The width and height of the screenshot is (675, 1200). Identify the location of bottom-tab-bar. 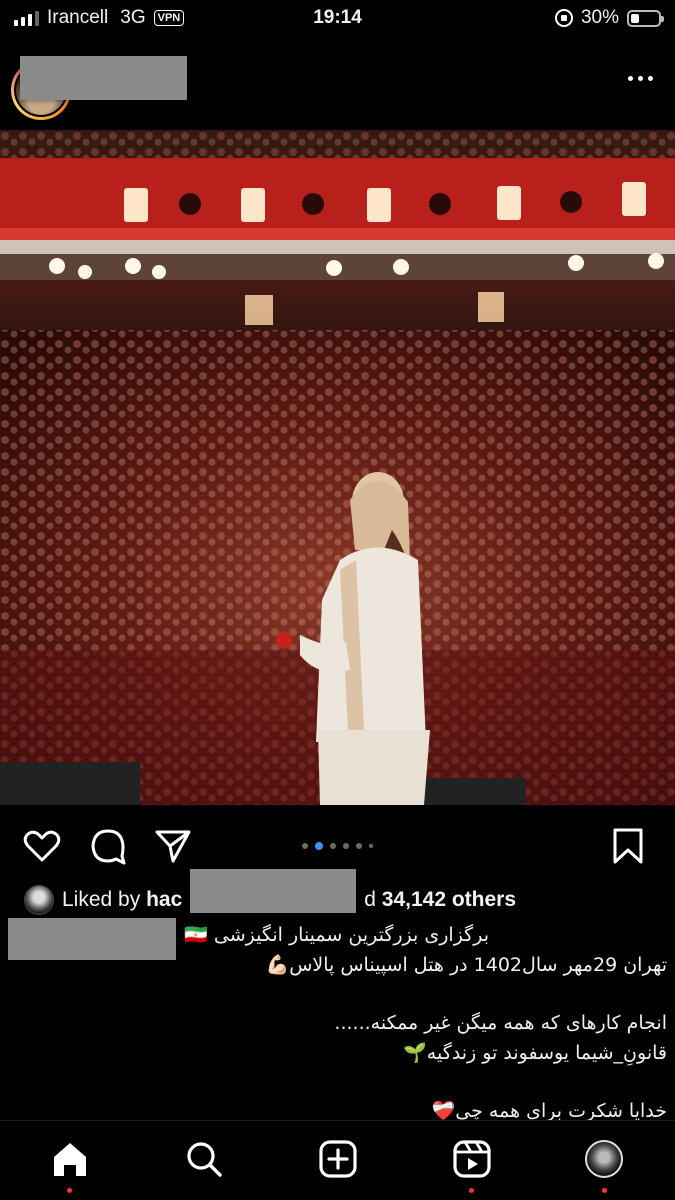
(337, 1160).